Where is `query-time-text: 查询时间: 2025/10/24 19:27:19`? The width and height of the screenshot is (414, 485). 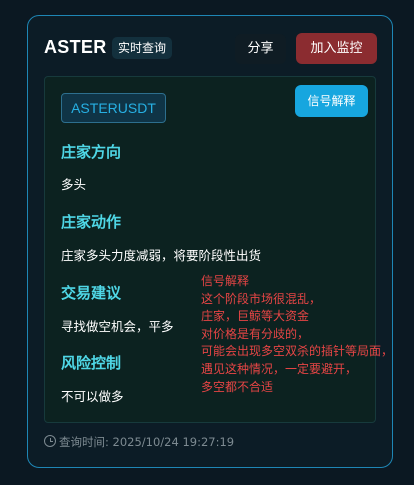 query-time-text: 查询时间: 2025/10/24 19:27:19 is located at coordinates (147, 442).